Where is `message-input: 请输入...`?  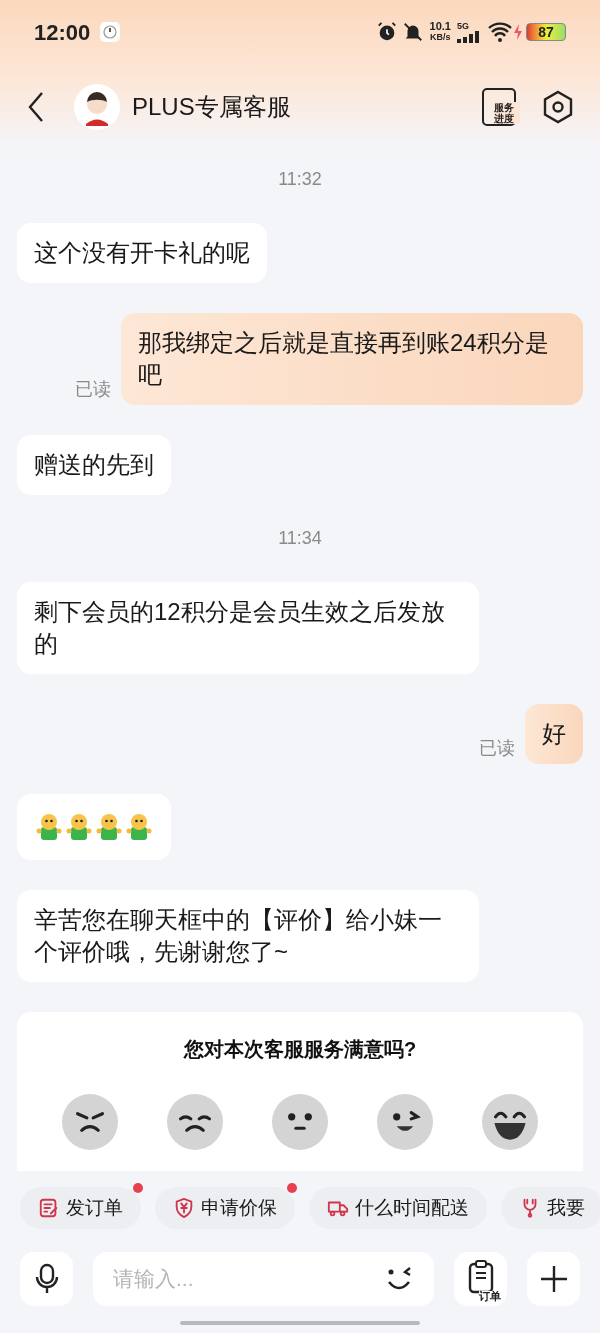 message-input: 请输入... is located at coordinates (248, 1279).